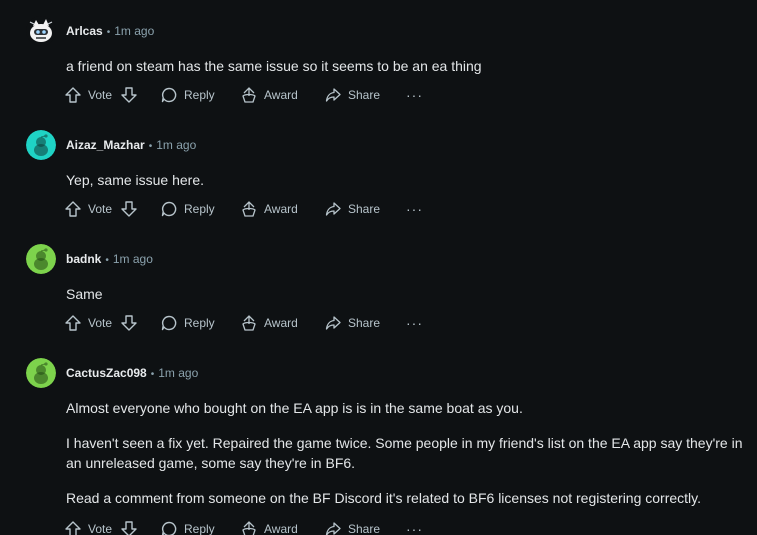  Describe the element at coordinates (84, 294) in the screenshot. I see `comment-text: Same` at that location.